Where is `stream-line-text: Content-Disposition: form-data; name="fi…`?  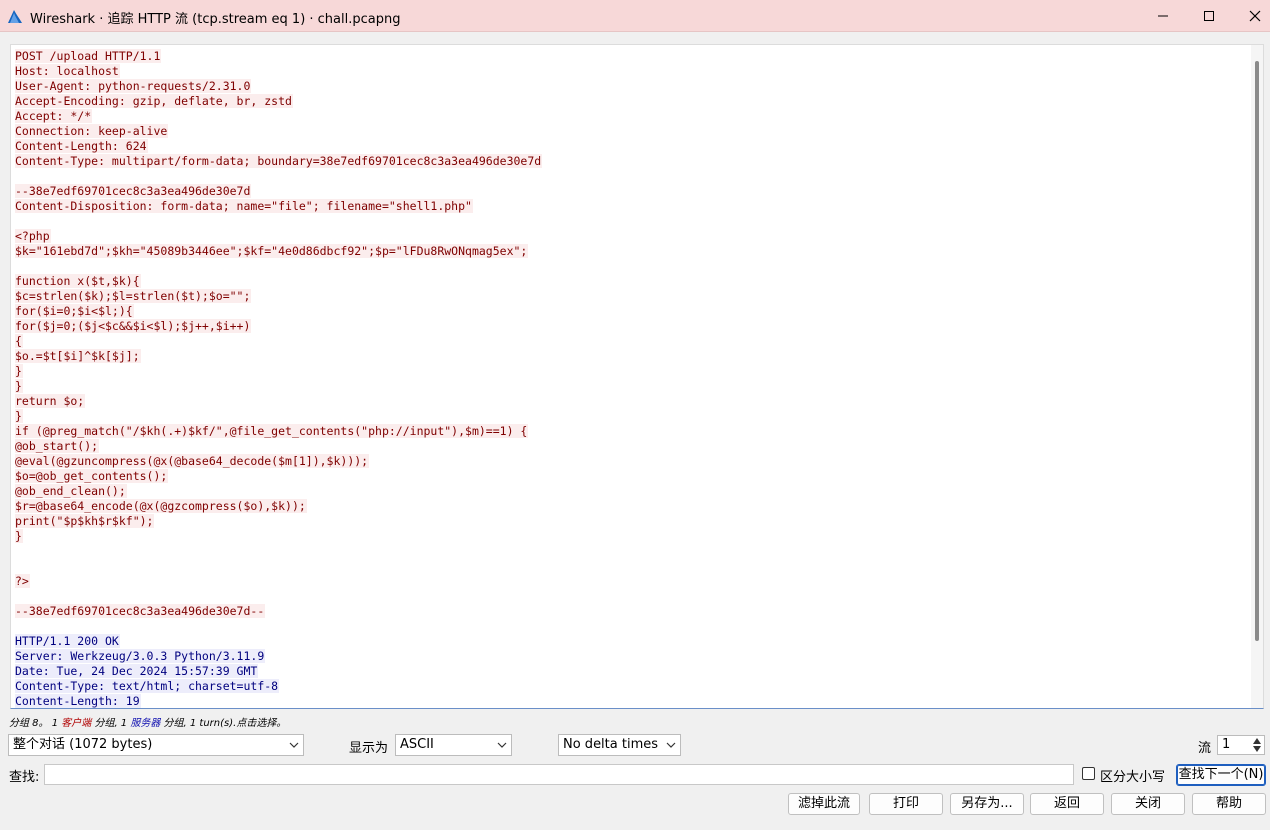 stream-line-text: Content-Disposition: form-data; name="fi… is located at coordinates (244, 206).